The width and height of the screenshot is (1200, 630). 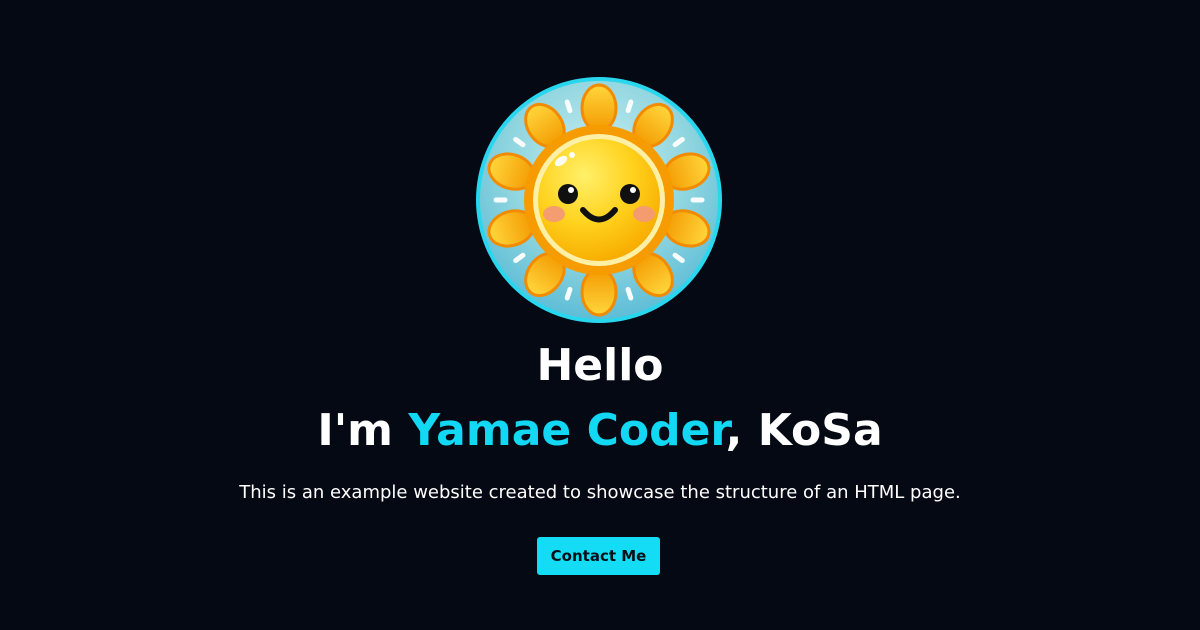 I want to click on avatar, so click(x=599, y=200).